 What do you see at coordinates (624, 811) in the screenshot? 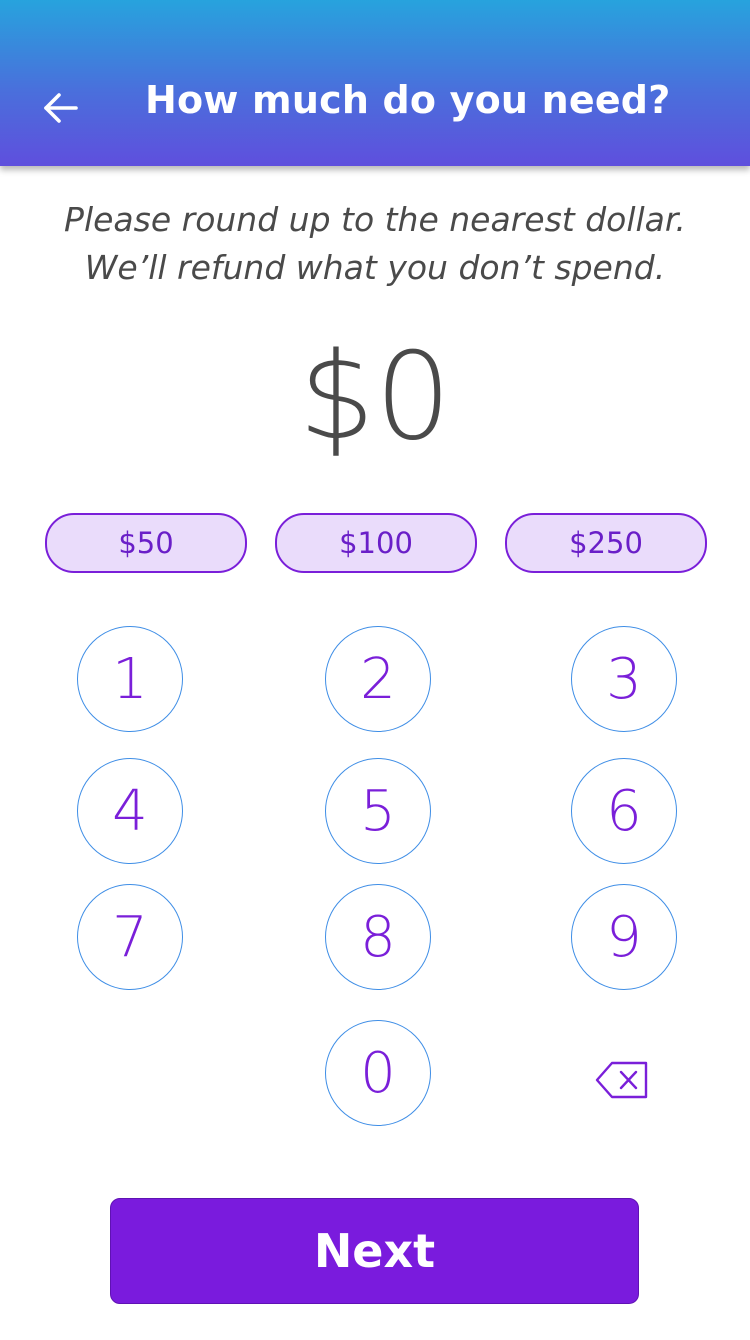
I see `key-6-button: 6` at bounding box center [624, 811].